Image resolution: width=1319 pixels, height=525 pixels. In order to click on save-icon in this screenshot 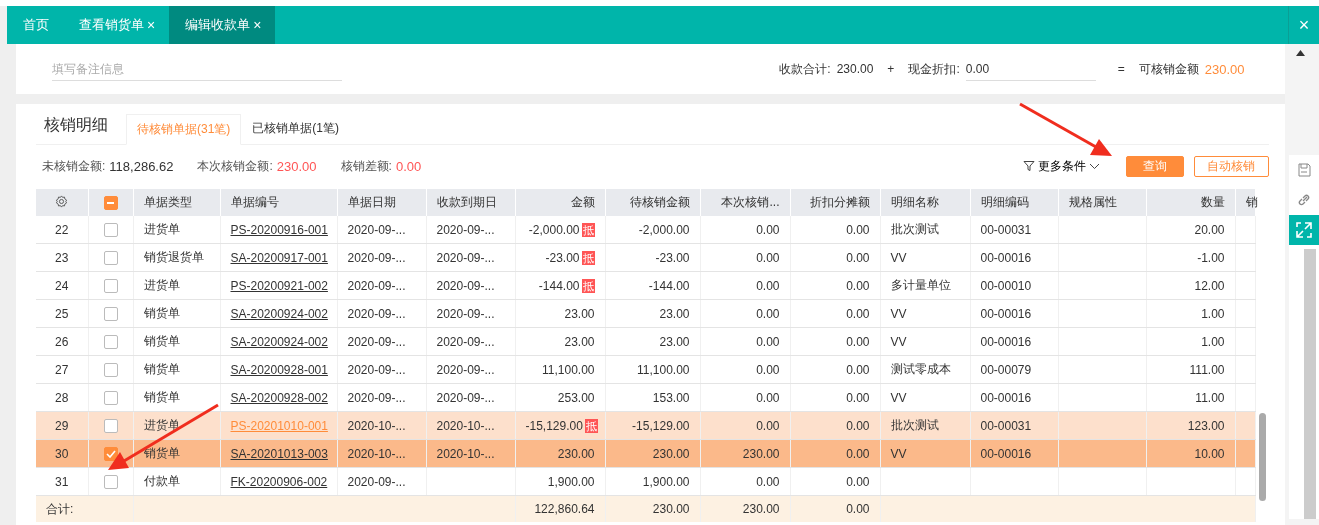, I will do `click(1304, 170)`.